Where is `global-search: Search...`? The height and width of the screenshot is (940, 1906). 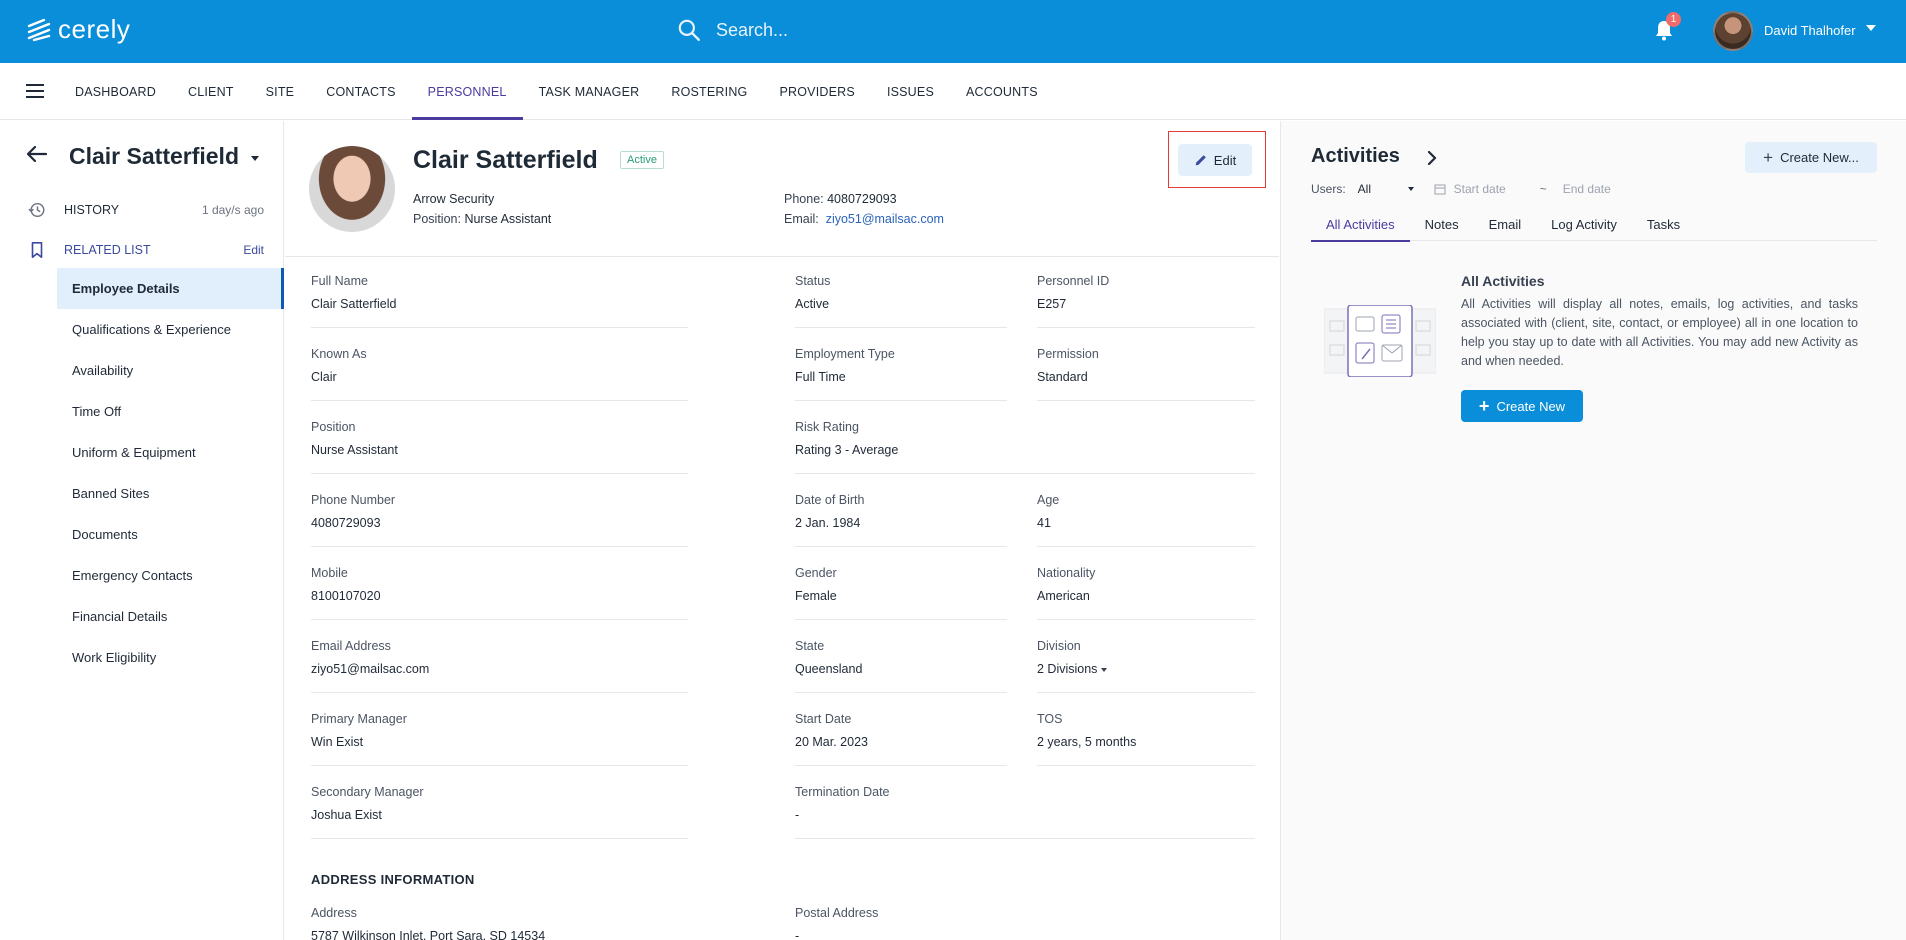
global-search: Search... is located at coordinates (732, 30).